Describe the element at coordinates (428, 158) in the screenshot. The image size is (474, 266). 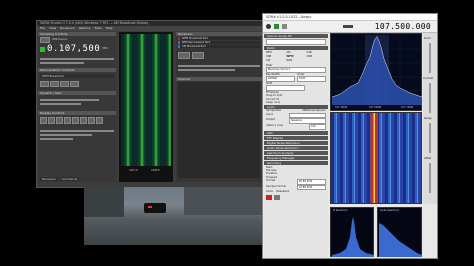
I see `offset-label: Offset` at that location.